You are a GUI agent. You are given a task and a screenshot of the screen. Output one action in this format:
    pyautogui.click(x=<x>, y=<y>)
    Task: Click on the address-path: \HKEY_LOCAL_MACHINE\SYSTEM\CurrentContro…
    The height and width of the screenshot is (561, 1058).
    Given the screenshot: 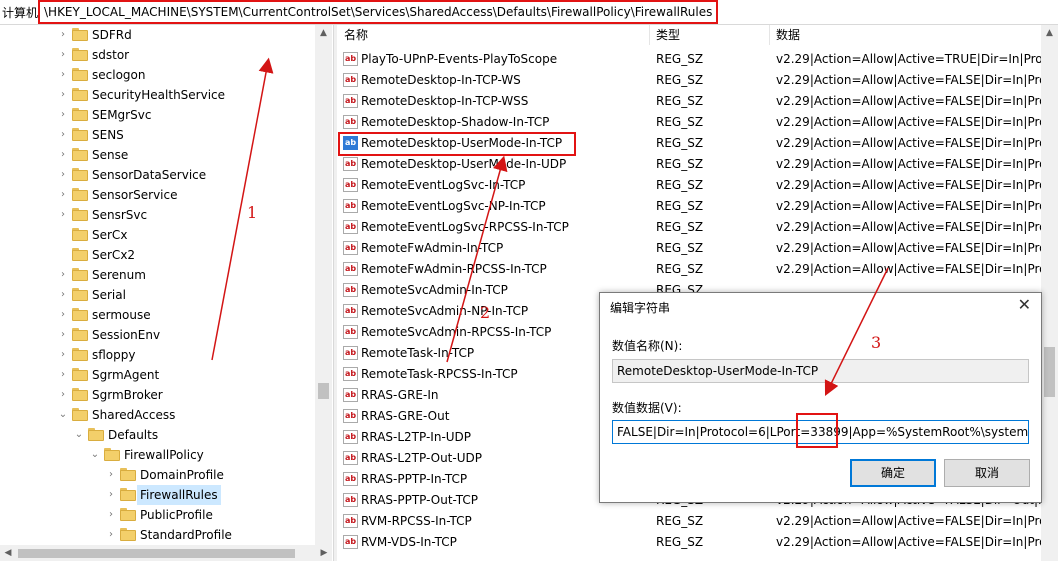 What is the action you would take?
    pyautogui.click(x=378, y=12)
    